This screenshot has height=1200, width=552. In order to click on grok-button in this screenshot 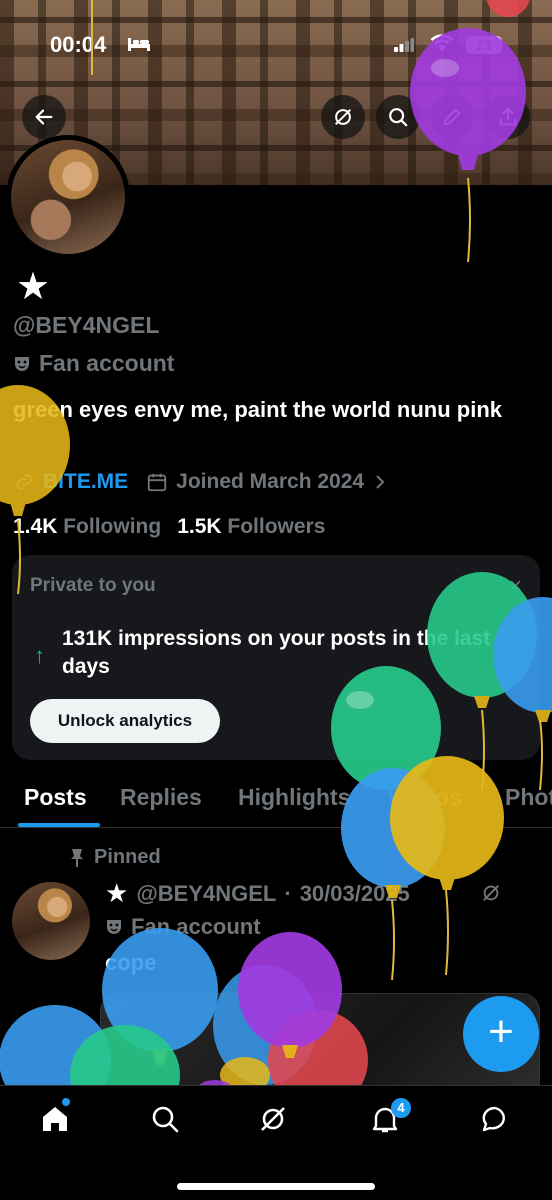, I will do `click(343, 117)`.